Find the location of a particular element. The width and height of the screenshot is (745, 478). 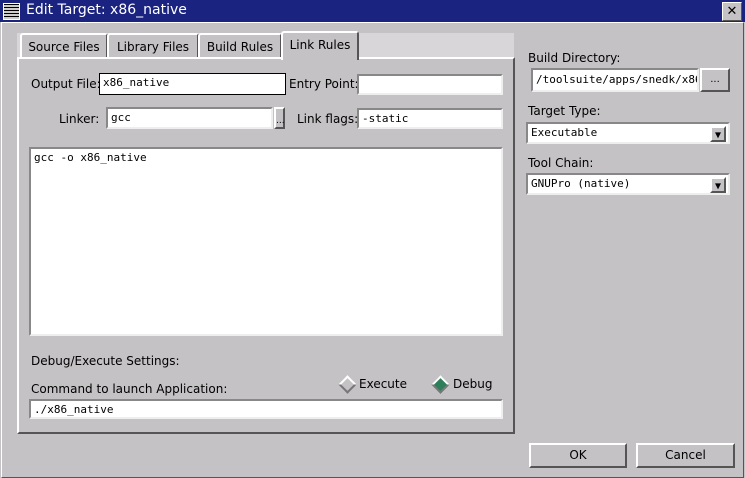

target-type-select: Executable ▼ is located at coordinates (628, 133).